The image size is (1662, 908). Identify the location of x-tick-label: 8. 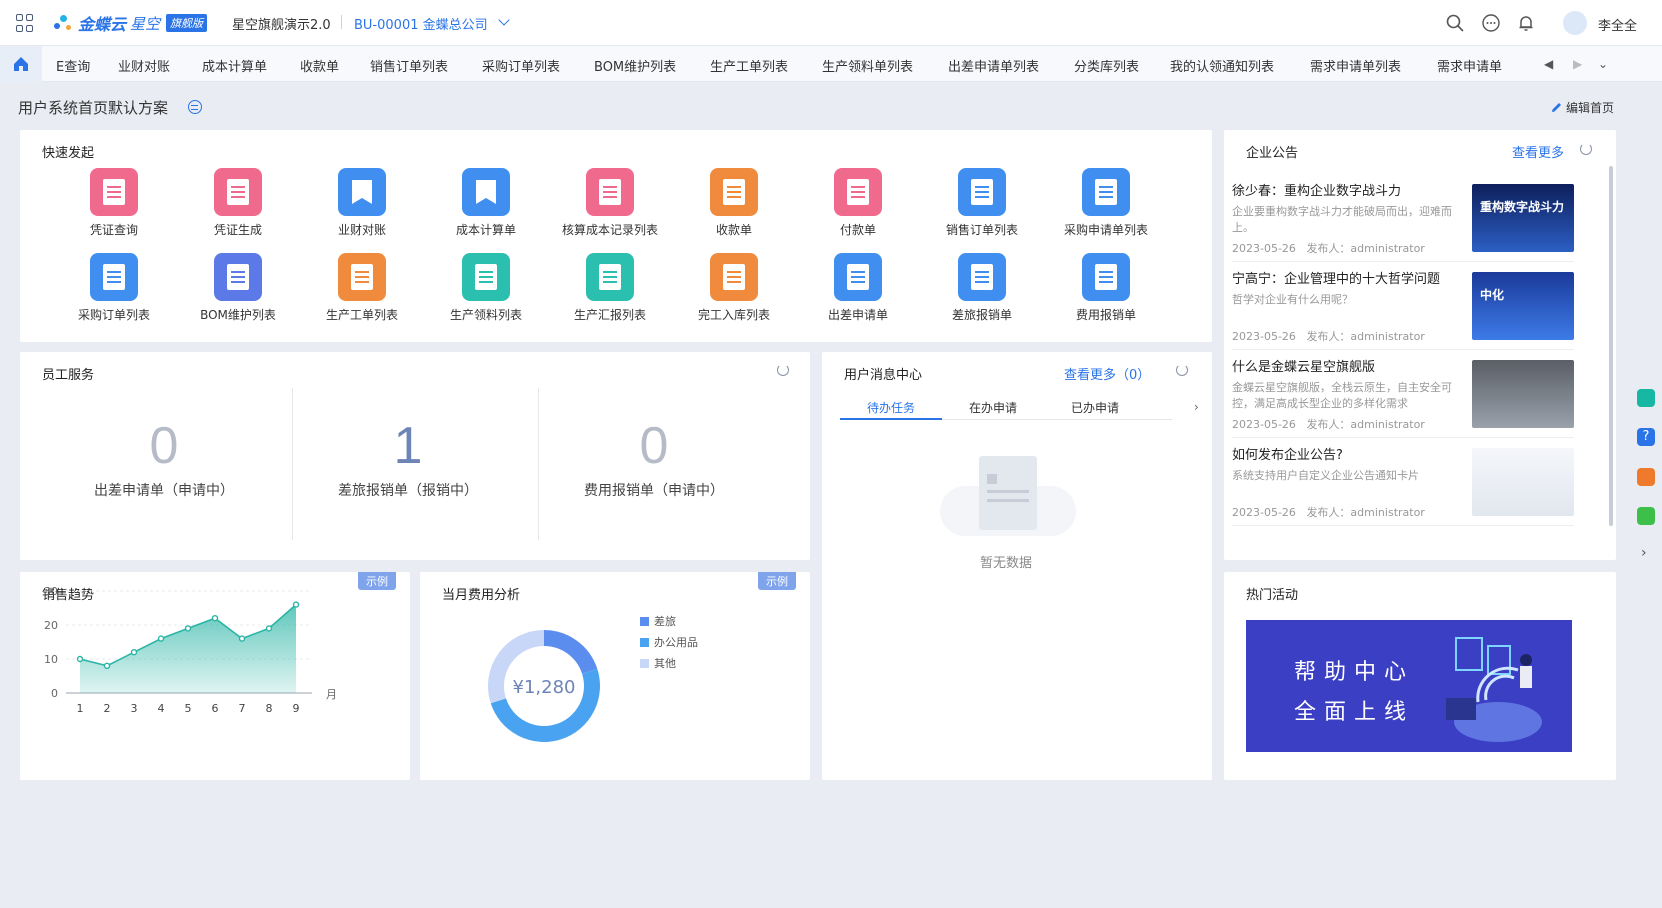
(269, 708).